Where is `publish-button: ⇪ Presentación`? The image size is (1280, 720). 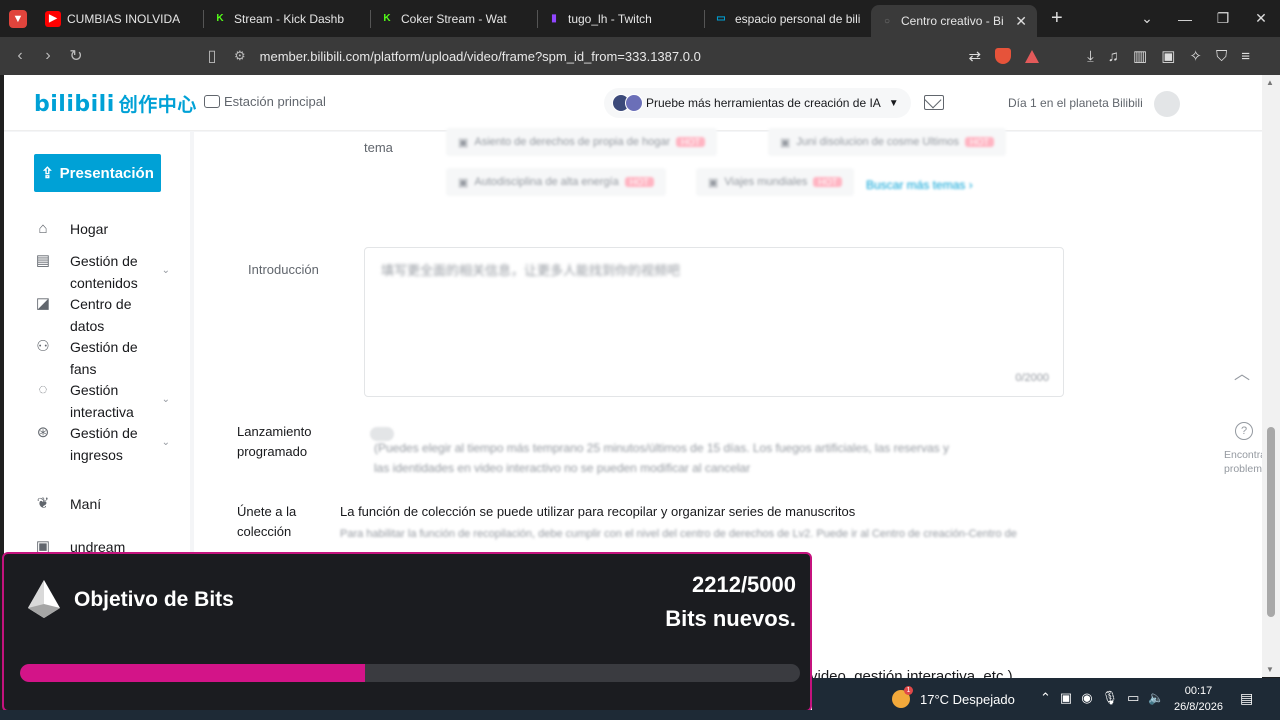
publish-button: ⇪ Presentación is located at coordinates (97, 173).